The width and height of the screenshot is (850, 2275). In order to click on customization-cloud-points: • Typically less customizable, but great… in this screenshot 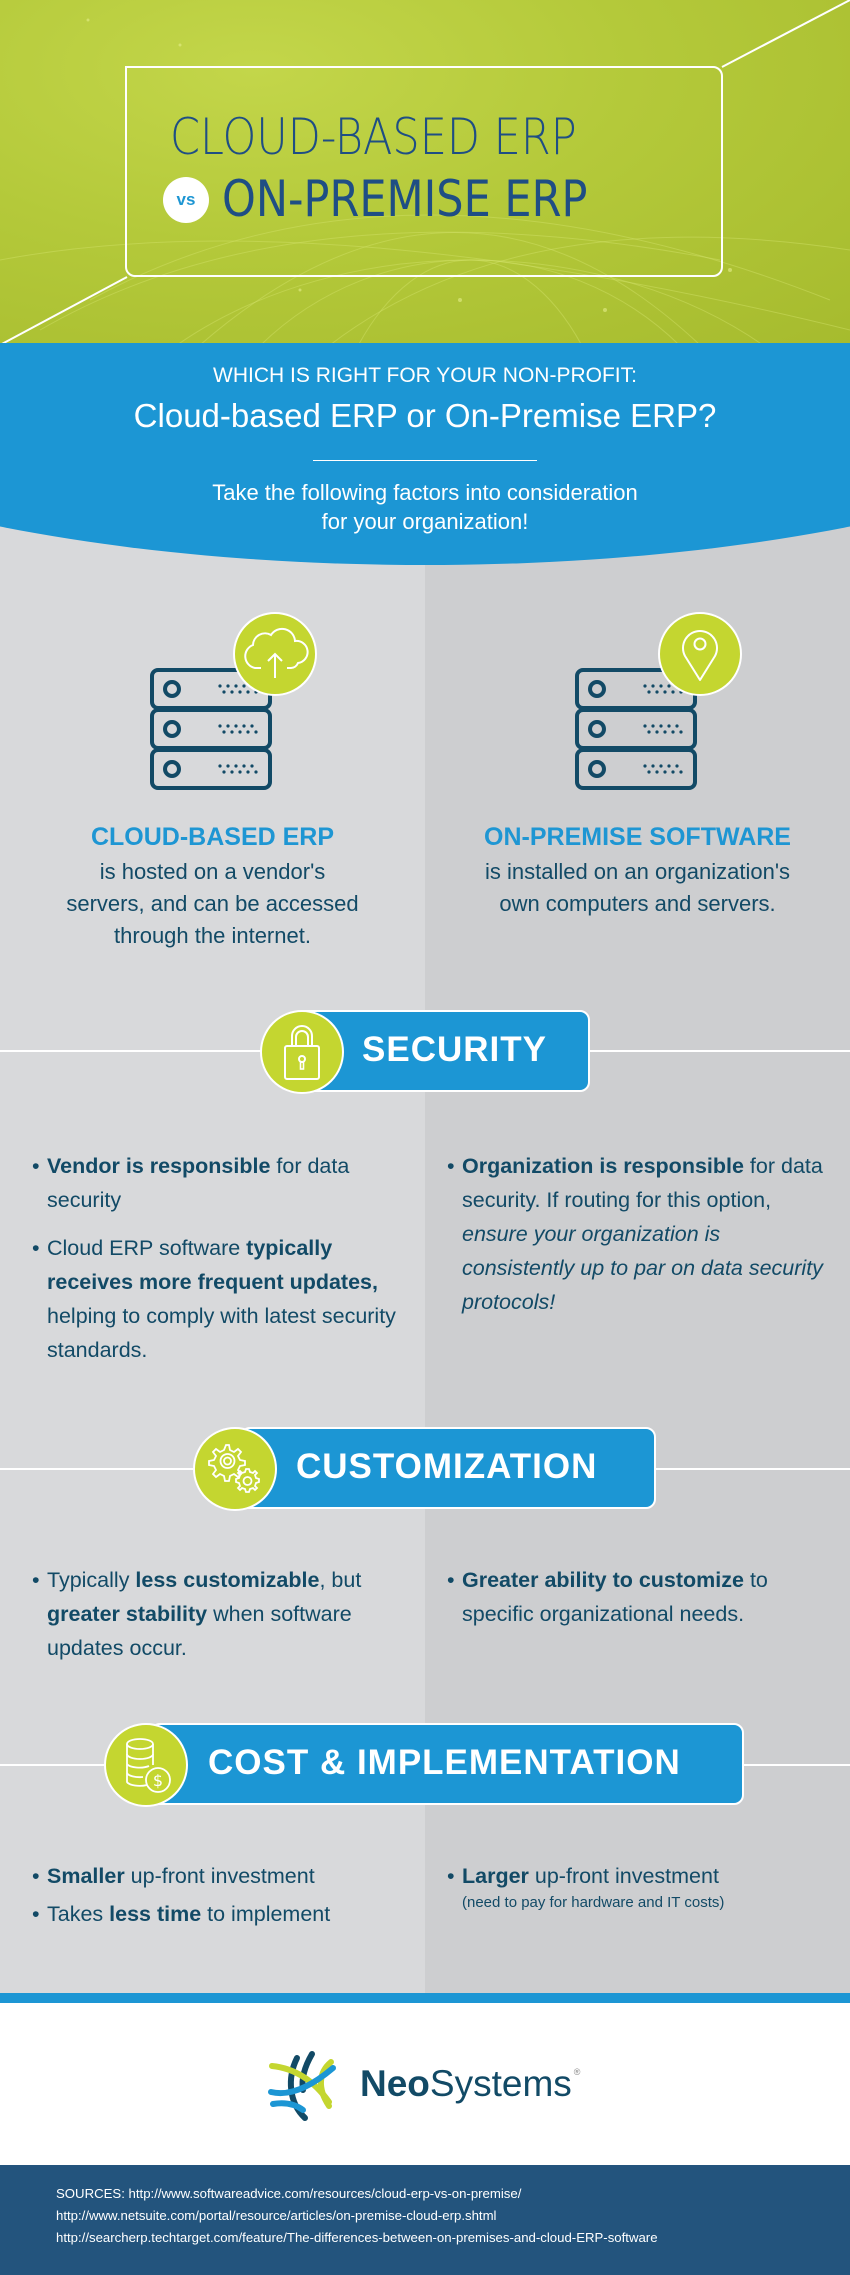, I will do `click(222, 1621)`.